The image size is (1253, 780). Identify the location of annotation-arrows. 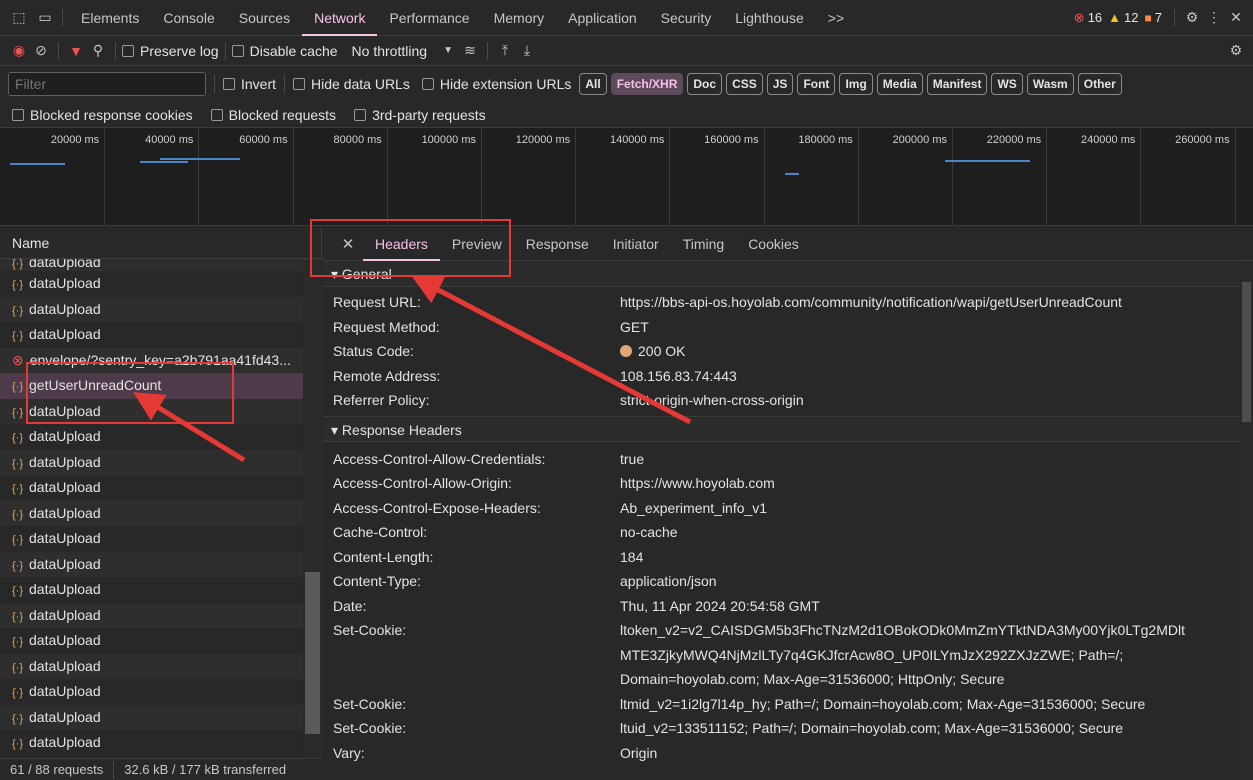
(412, 369).